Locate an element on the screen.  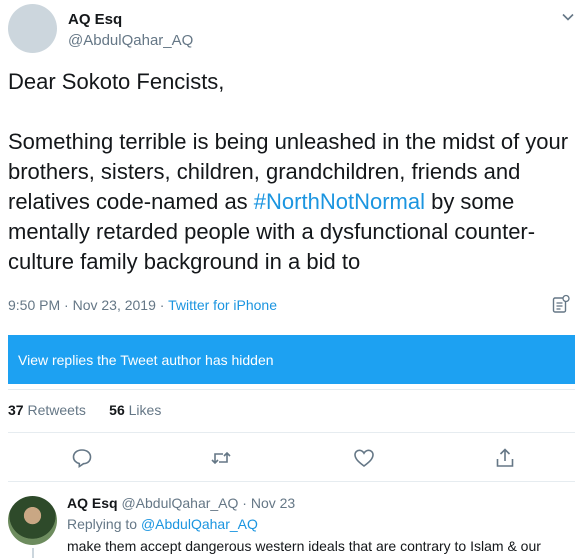
likes-label: Likes is located at coordinates (145, 410).